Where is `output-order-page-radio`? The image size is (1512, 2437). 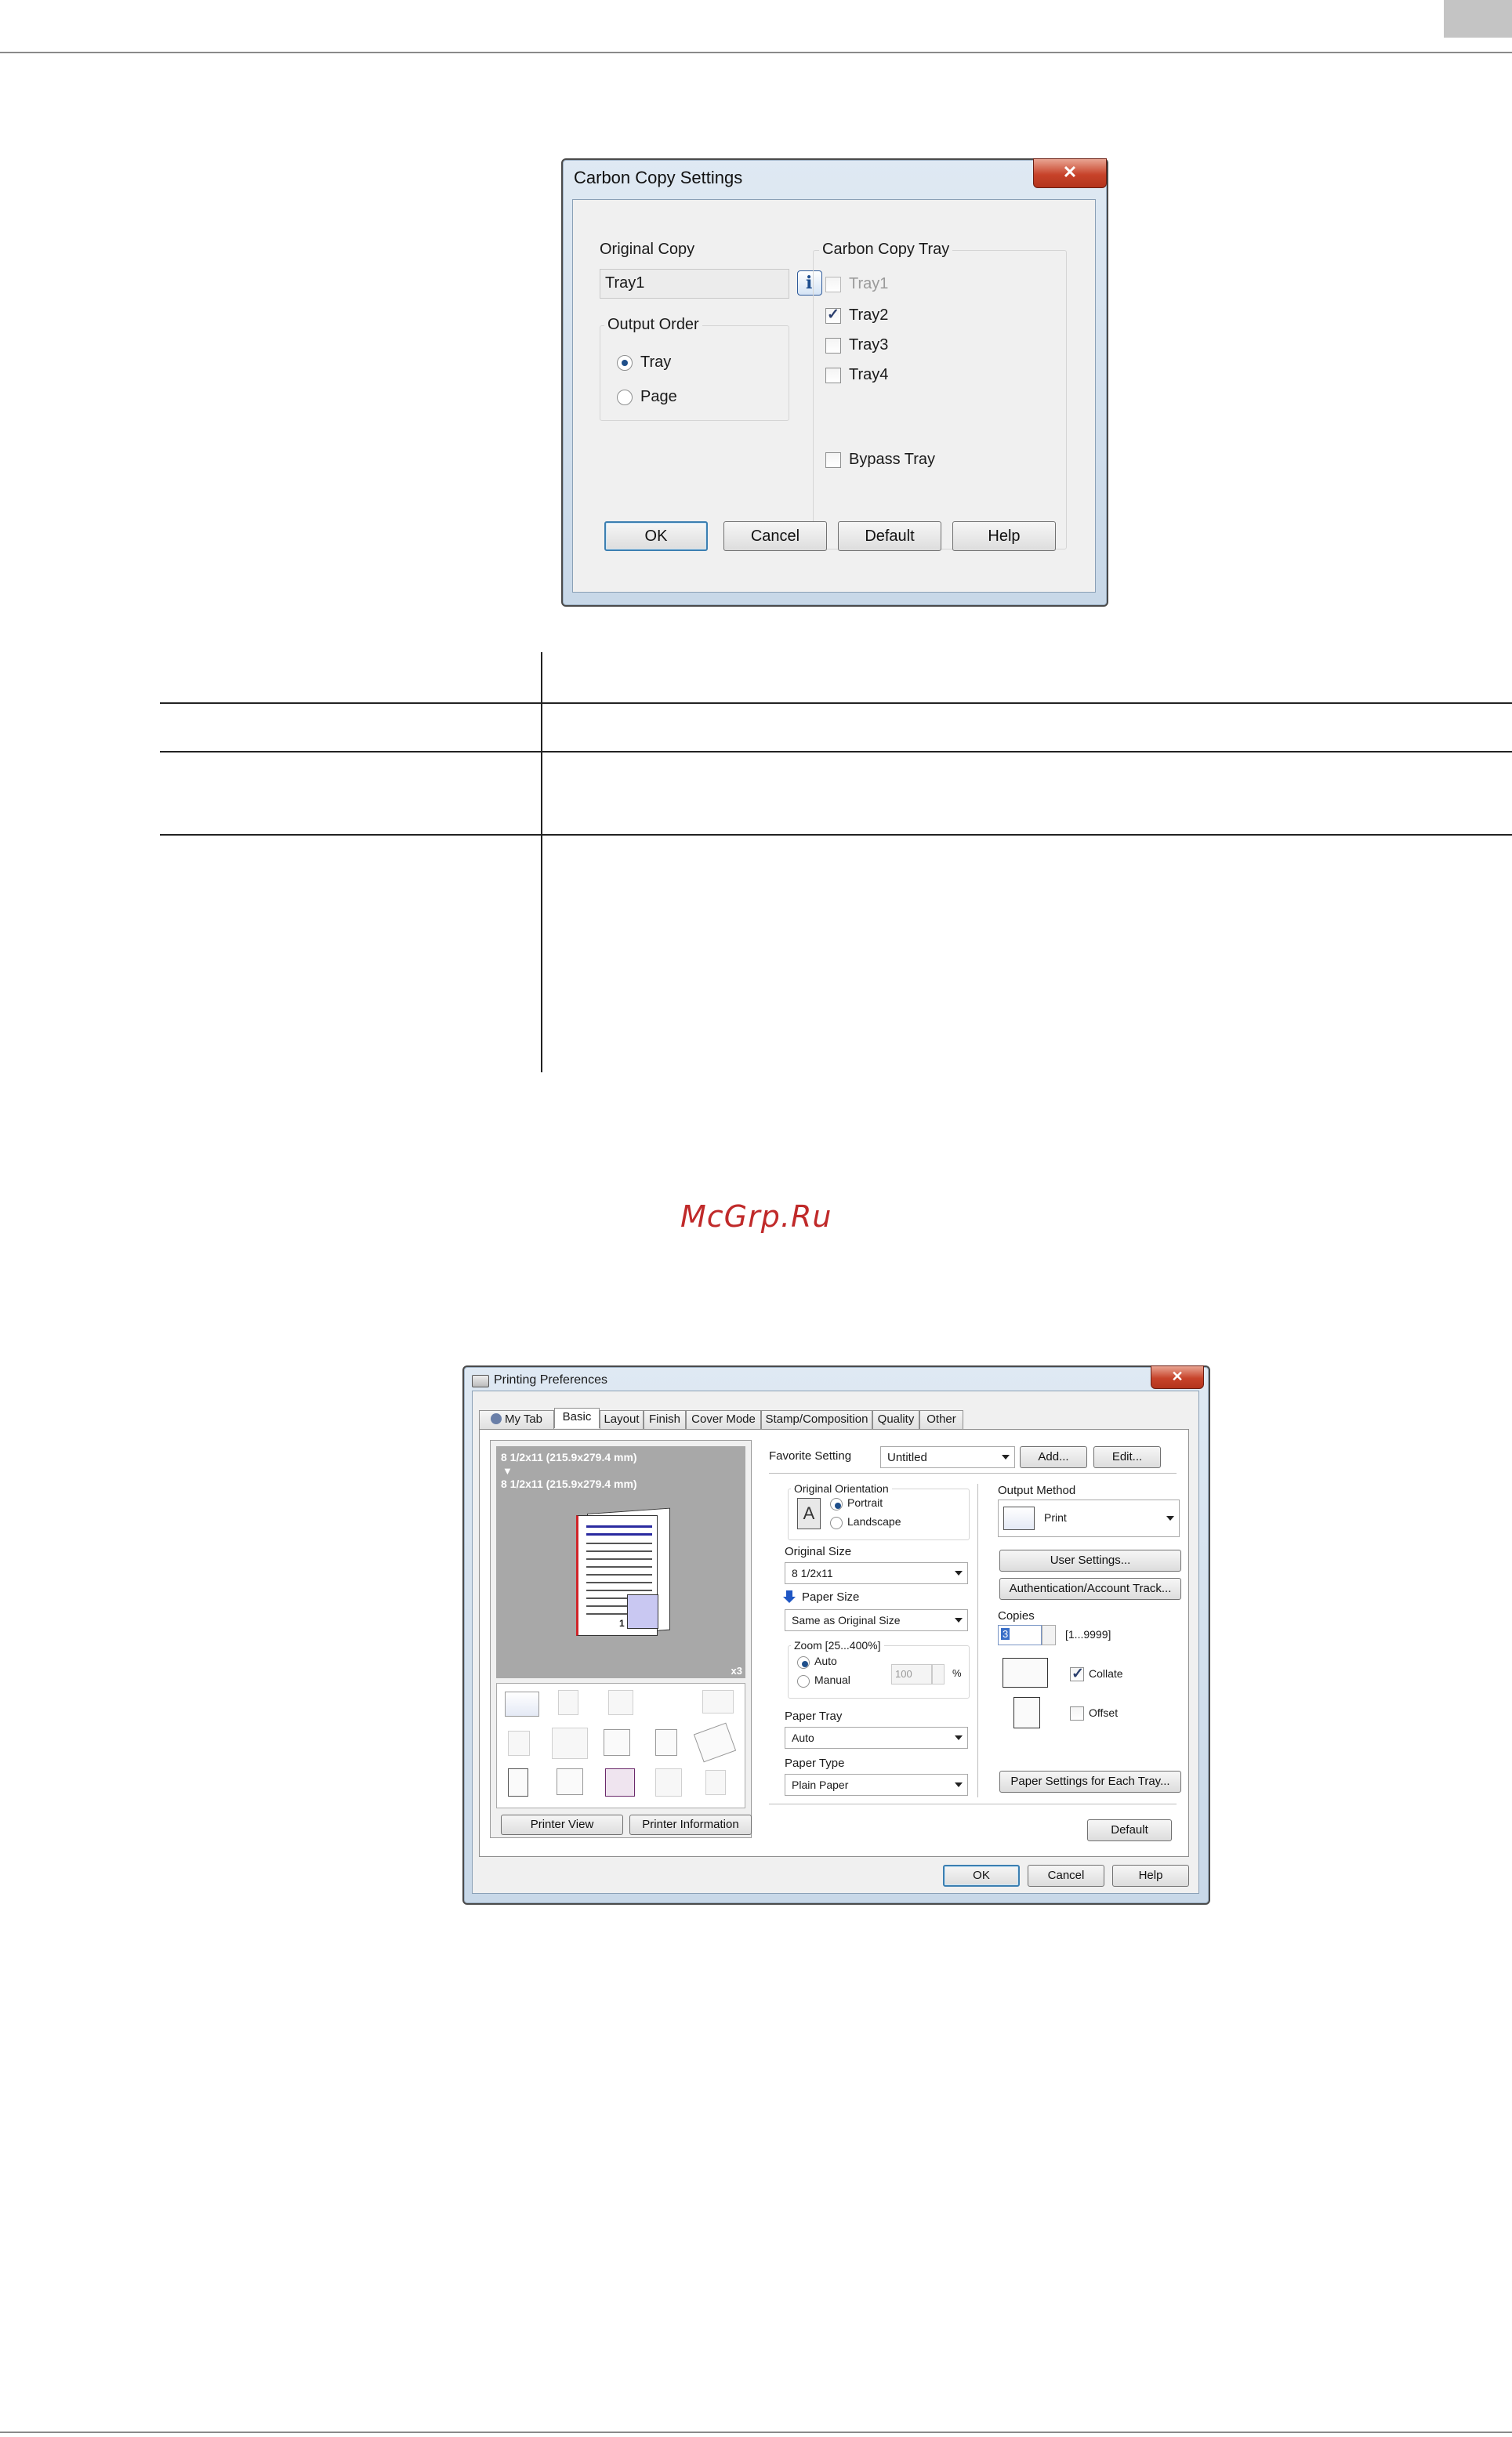
output-order-page-radio is located at coordinates (625, 397).